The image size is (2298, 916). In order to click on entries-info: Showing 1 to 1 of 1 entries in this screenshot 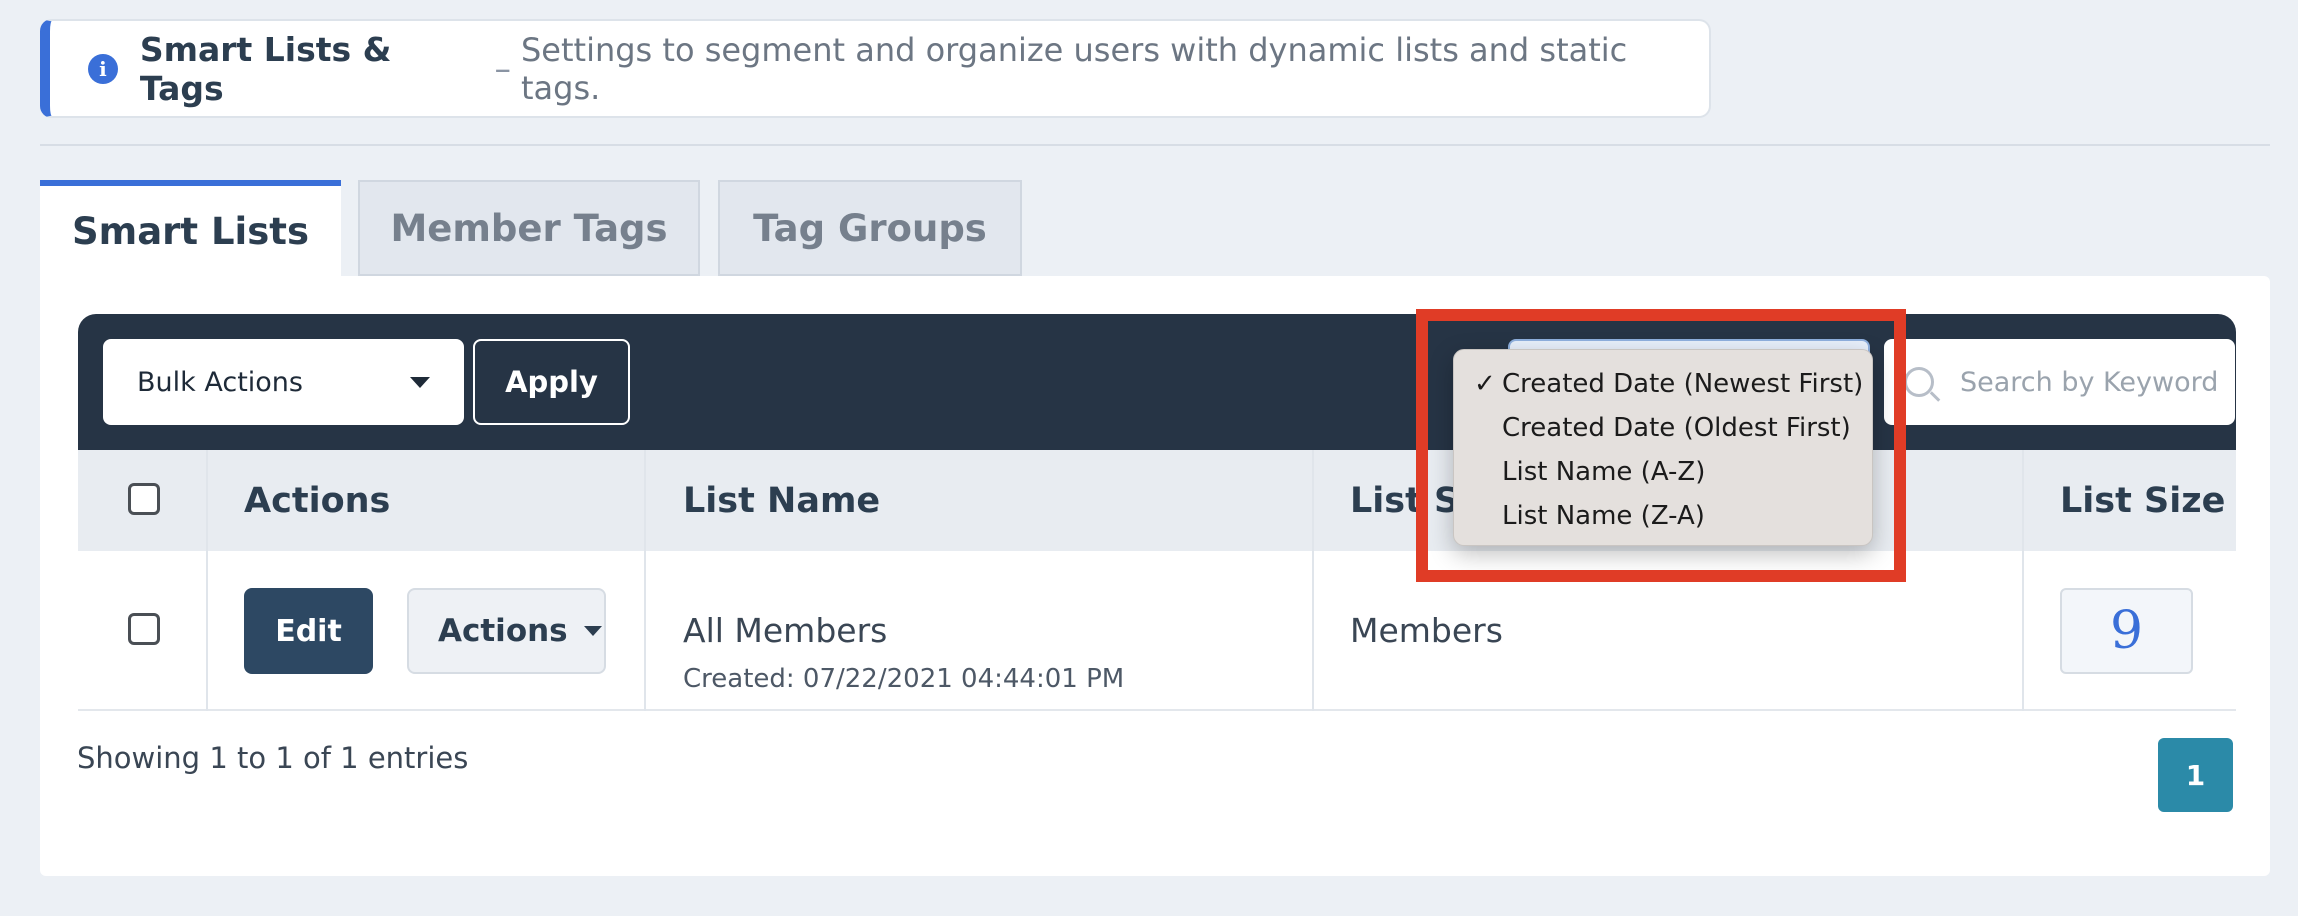, I will do `click(273, 758)`.